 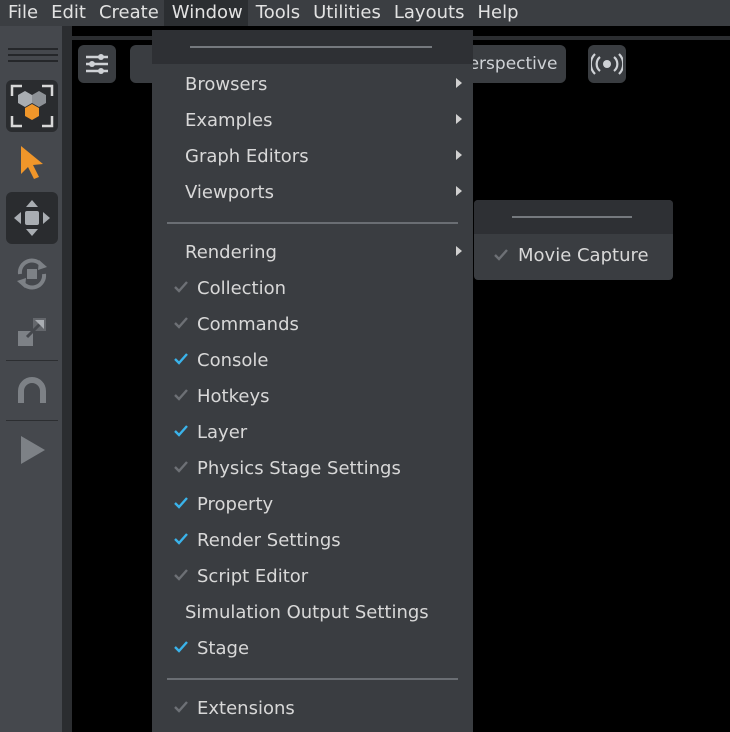 I want to click on menu-item-collection: Collection, so click(x=312, y=288).